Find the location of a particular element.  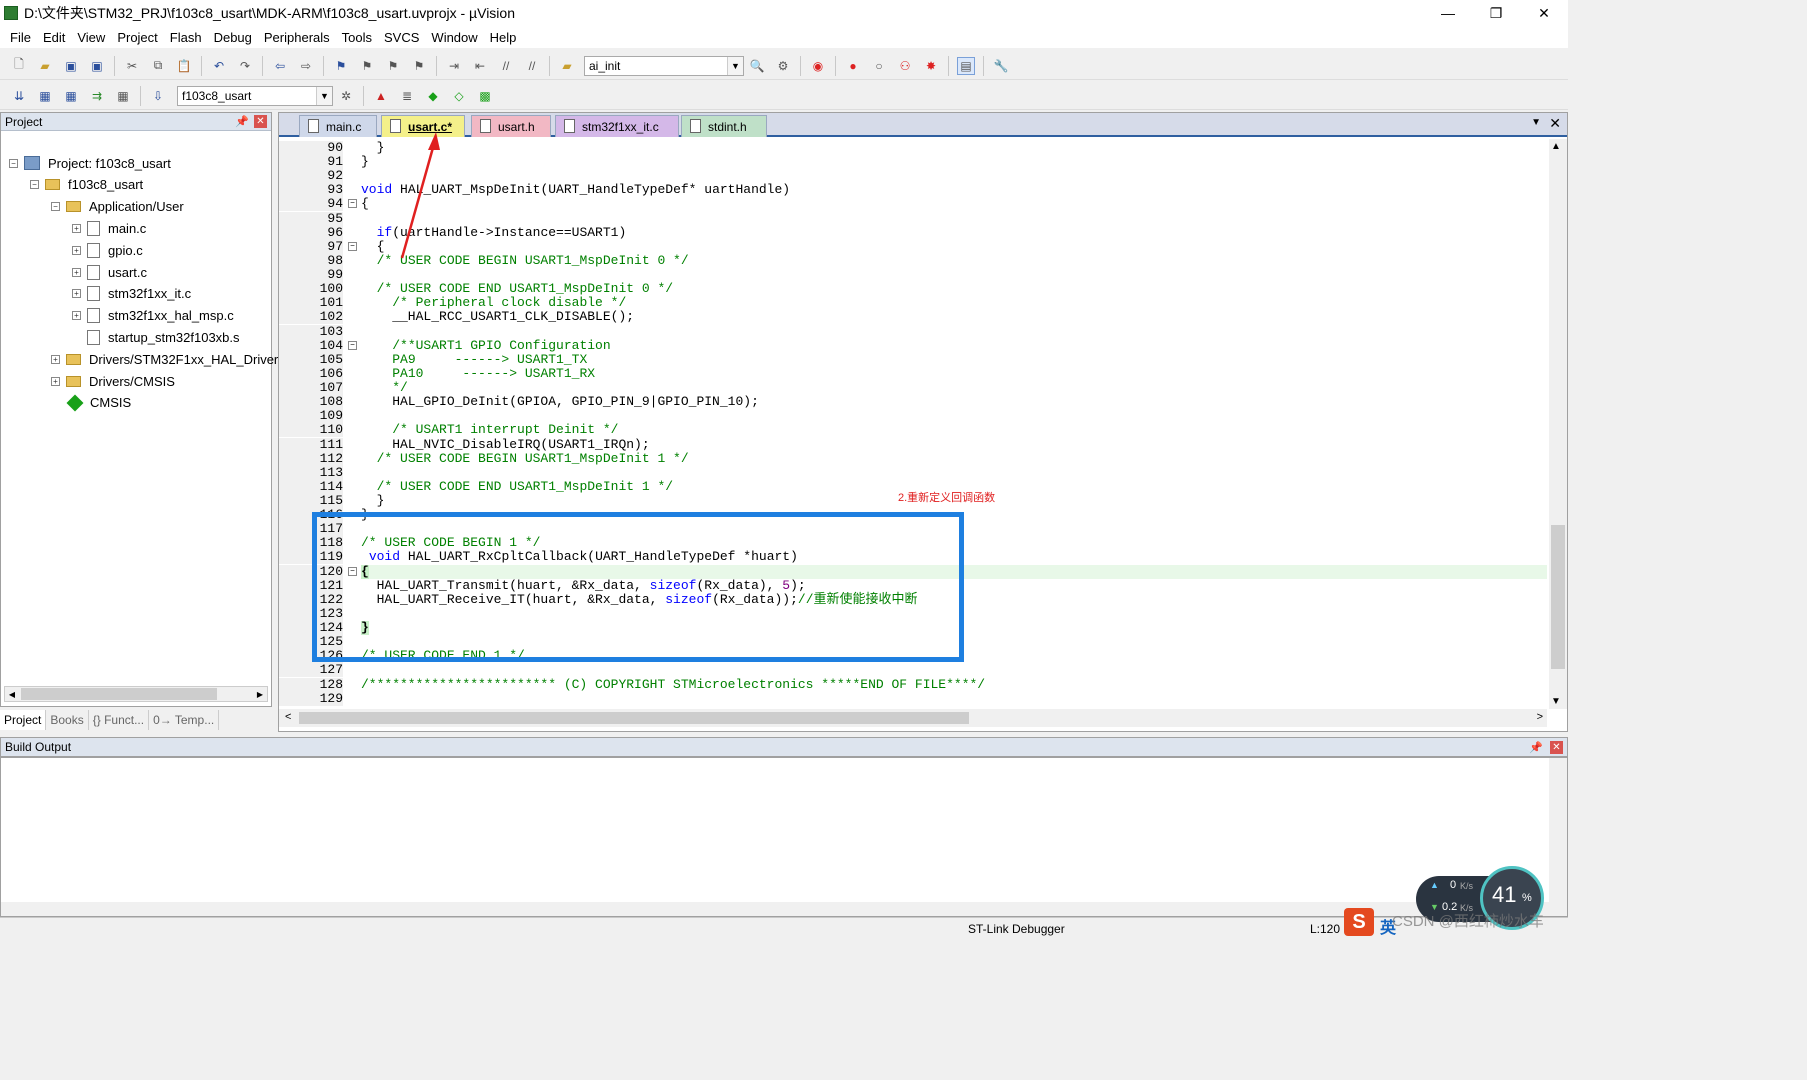

tab-books: Books is located at coordinates (67, 719).